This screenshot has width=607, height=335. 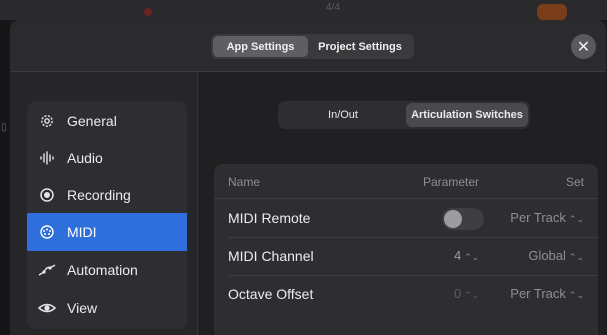 I want to click on gear-icon, so click(x=47, y=121).